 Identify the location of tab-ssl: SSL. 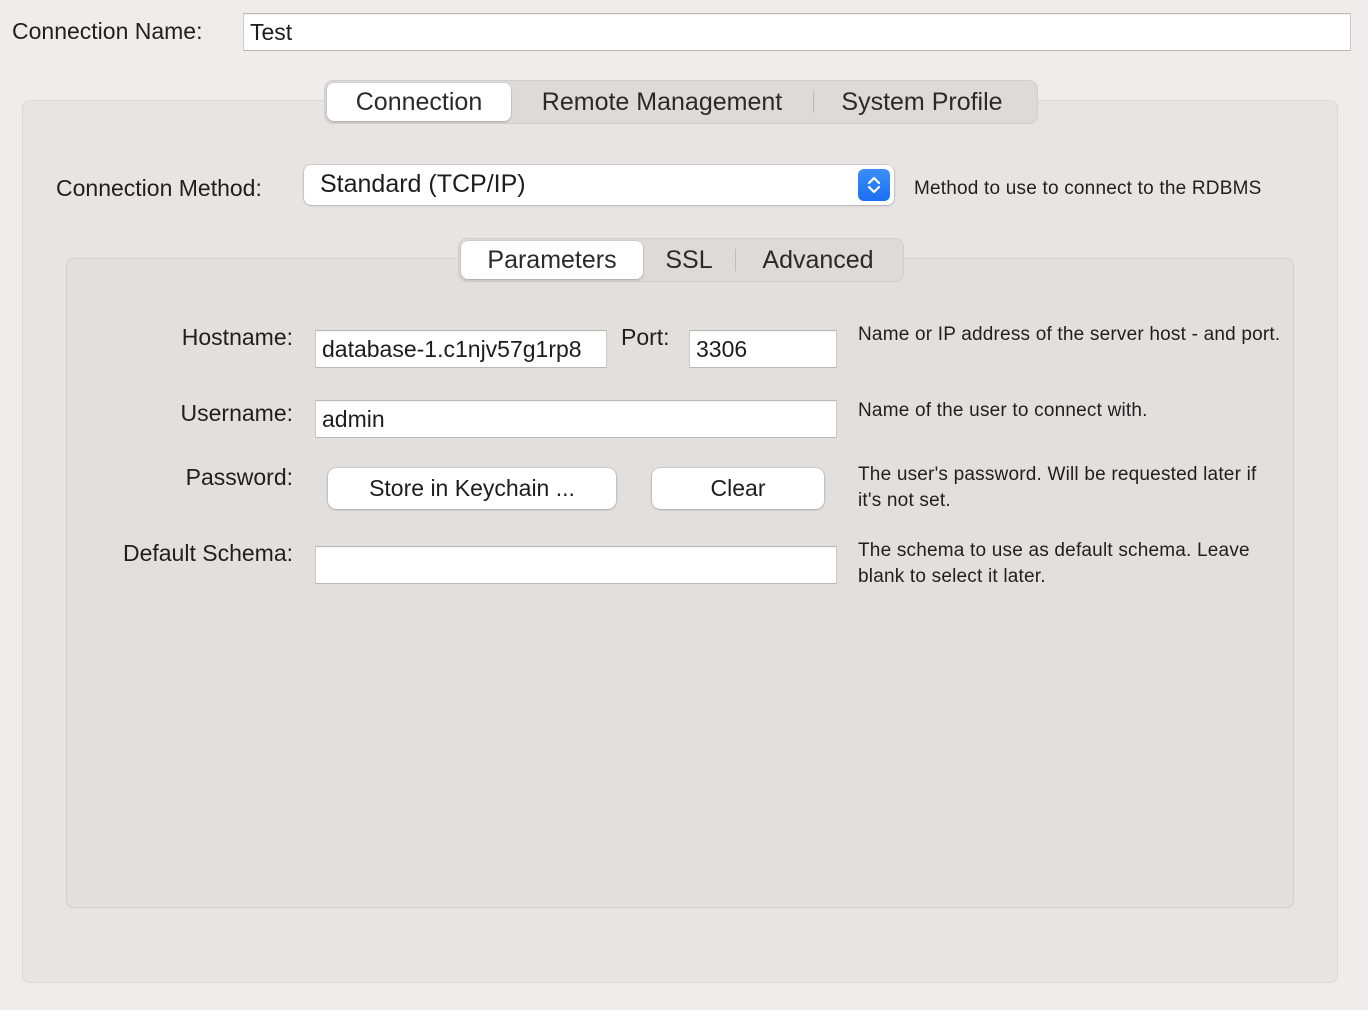
(689, 260).